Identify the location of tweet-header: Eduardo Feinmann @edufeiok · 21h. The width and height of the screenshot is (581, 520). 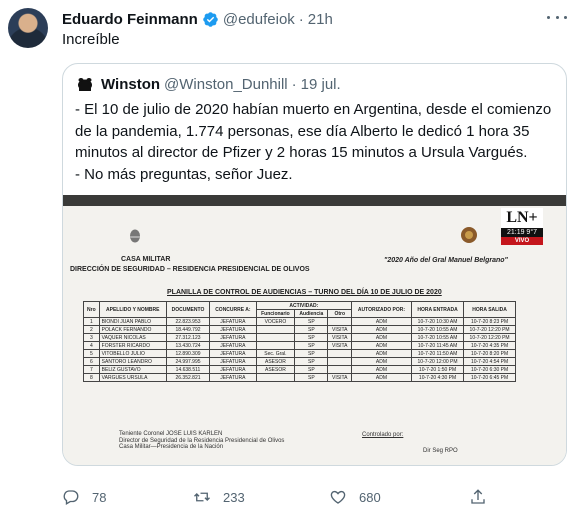
(316, 19).